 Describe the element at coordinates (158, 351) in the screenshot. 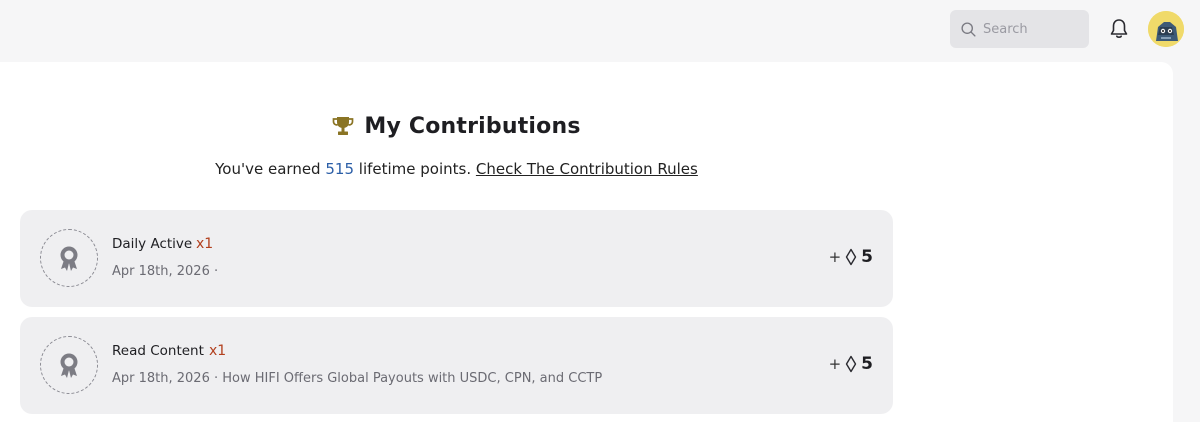

I see `contribution-name: Read Content` at that location.